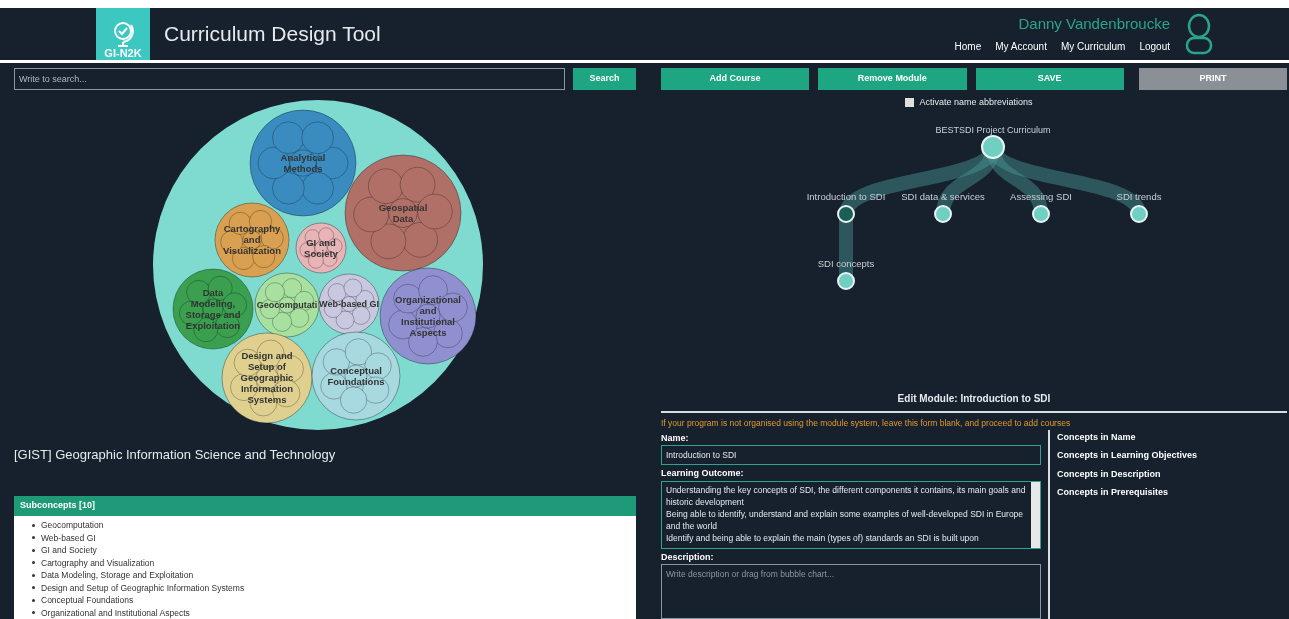 This screenshot has width=1289, height=619. What do you see at coordinates (993, 130) in the screenshot?
I see `tree-node-label: BESTSDI Project Curriculum` at bounding box center [993, 130].